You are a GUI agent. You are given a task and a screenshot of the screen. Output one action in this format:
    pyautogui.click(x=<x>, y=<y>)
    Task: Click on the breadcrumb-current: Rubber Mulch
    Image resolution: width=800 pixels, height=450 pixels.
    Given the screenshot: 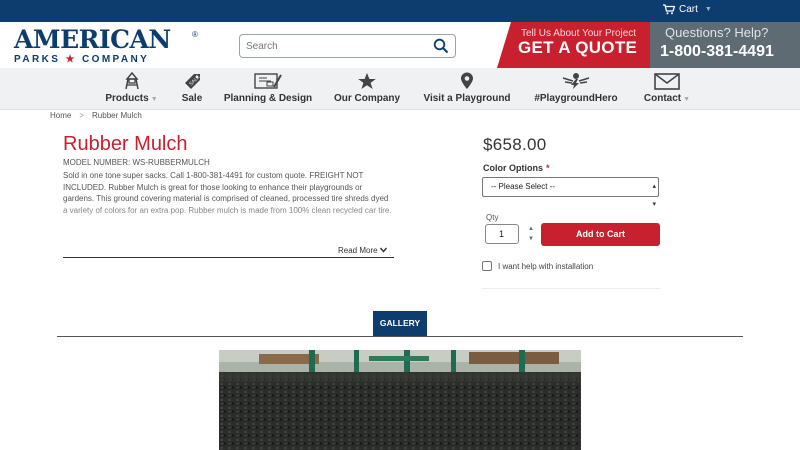 What is the action you would take?
    pyautogui.click(x=117, y=115)
    